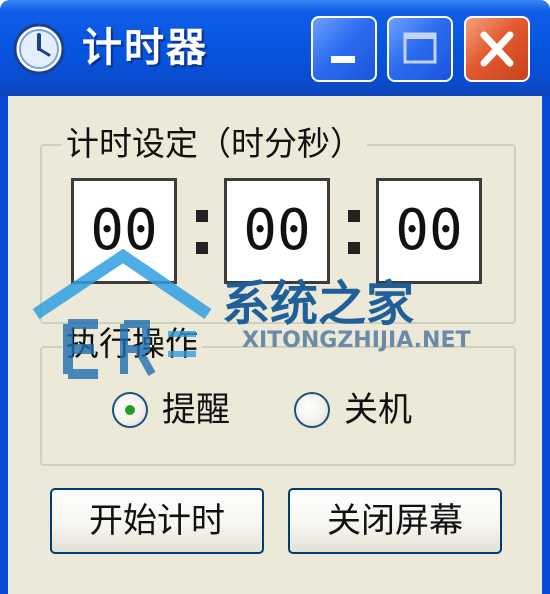 This screenshot has width=550, height=594. I want to click on seconds-field: 00, so click(429, 231).